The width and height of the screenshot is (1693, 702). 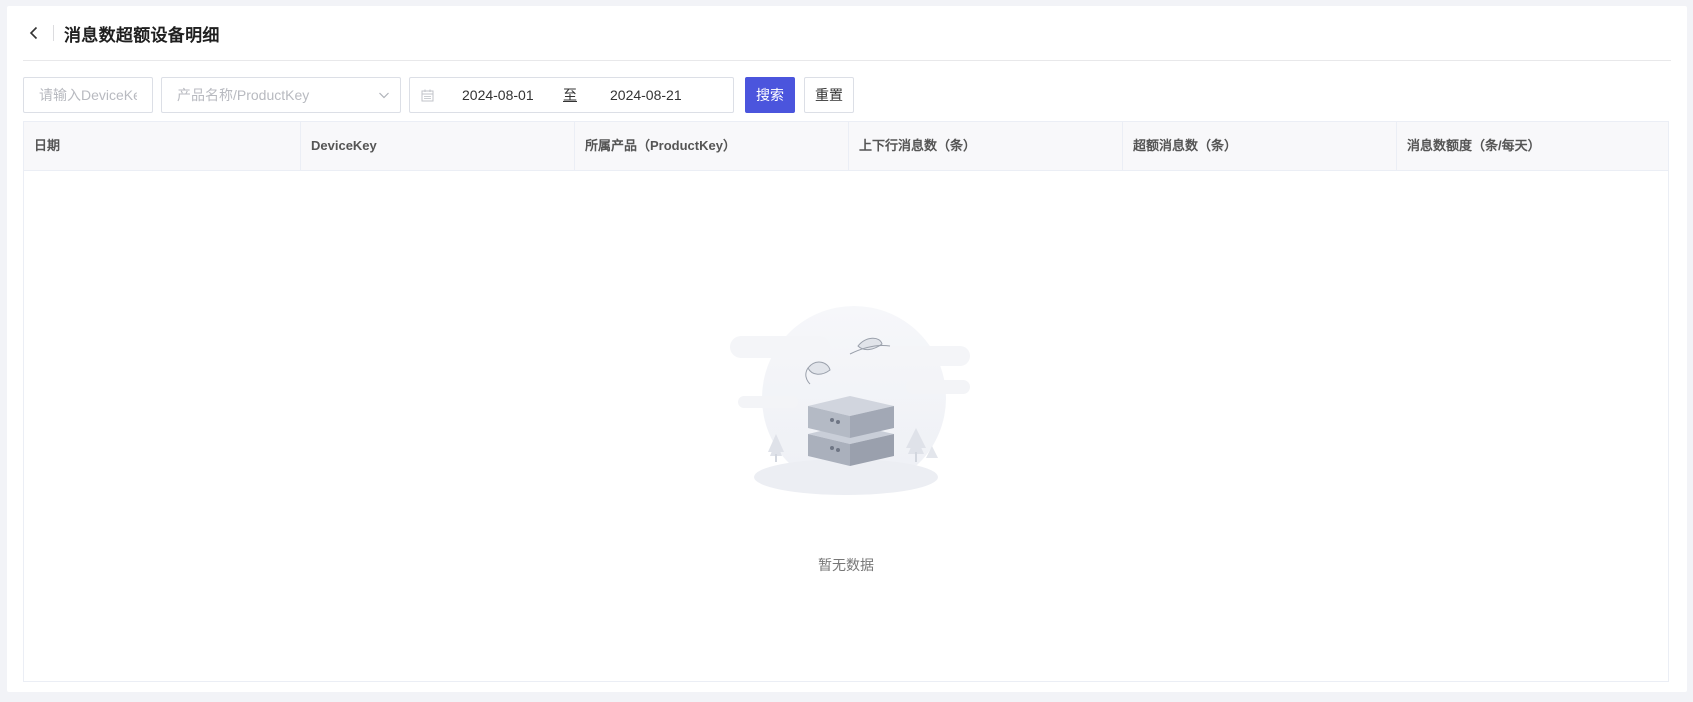 What do you see at coordinates (384, 95) in the screenshot?
I see `chevron-down-icon` at bounding box center [384, 95].